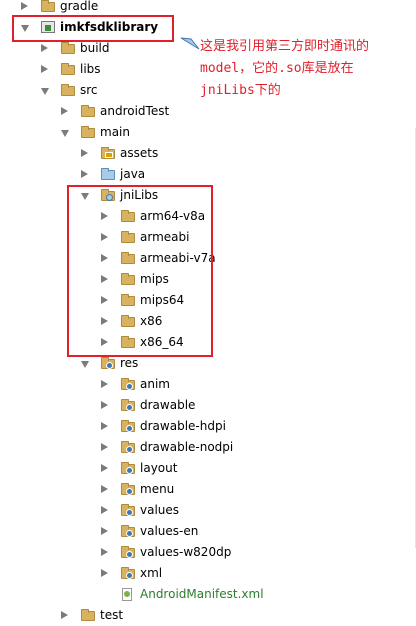 The height and width of the screenshot is (626, 416). What do you see at coordinates (139, 153) in the screenshot?
I see `tree-row-label: assets` at bounding box center [139, 153].